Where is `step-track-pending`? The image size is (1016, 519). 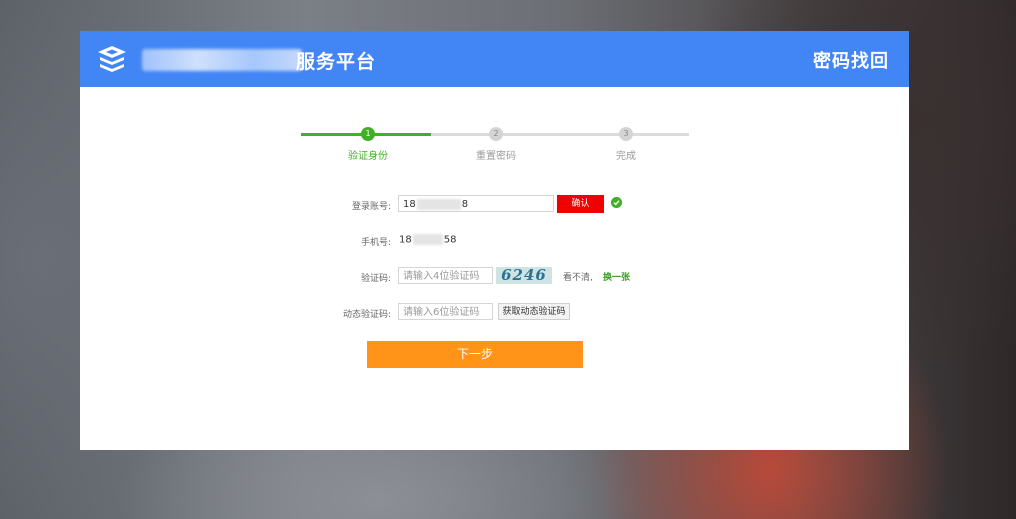 step-track-pending is located at coordinates (560, 134).